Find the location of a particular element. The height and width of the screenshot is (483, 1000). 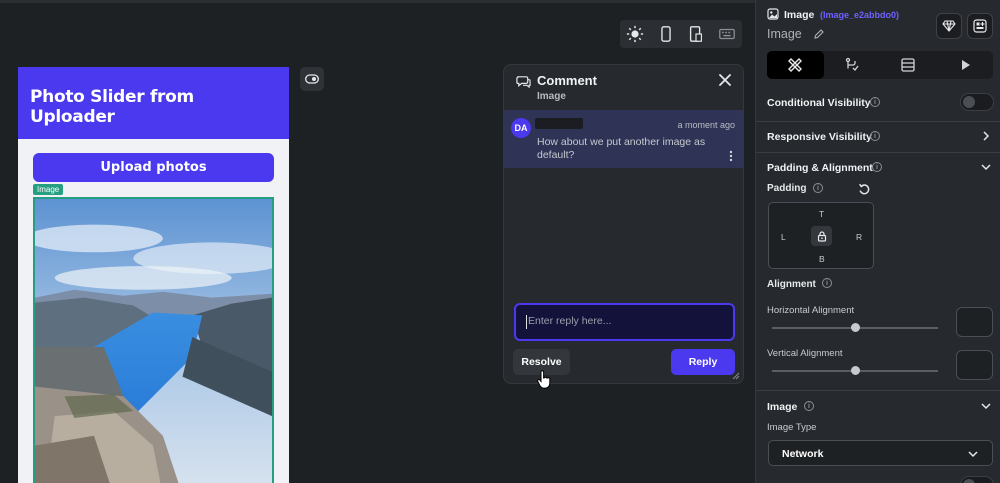

chevron-right-icon is located at coordinates (986, 136).